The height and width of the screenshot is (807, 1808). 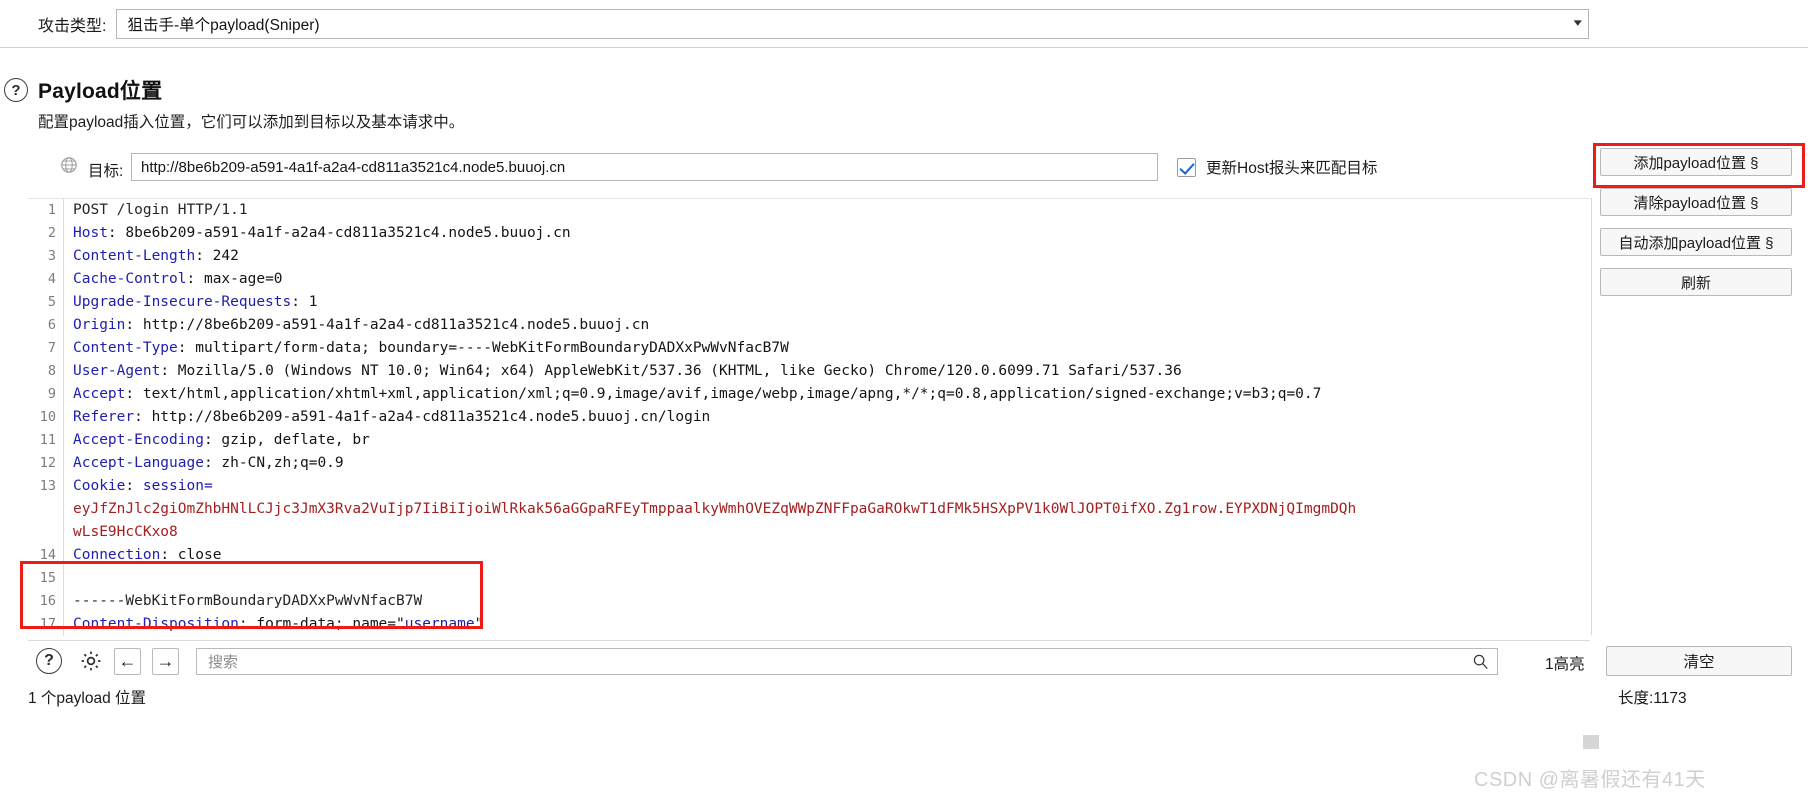 I want to click on code-segment: : max-age=0, so click(x=234, y=279).